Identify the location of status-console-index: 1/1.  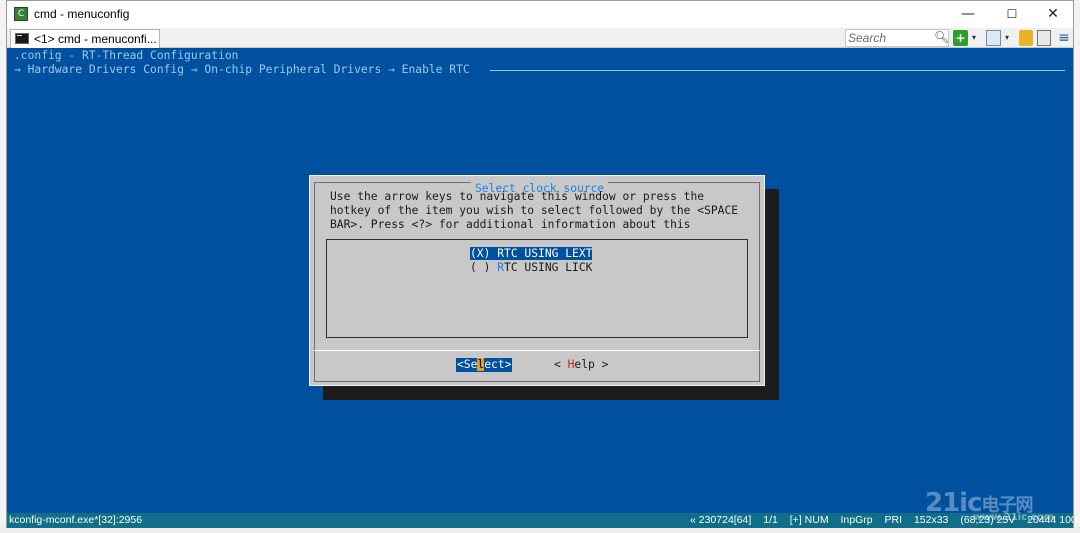
(770, 520).